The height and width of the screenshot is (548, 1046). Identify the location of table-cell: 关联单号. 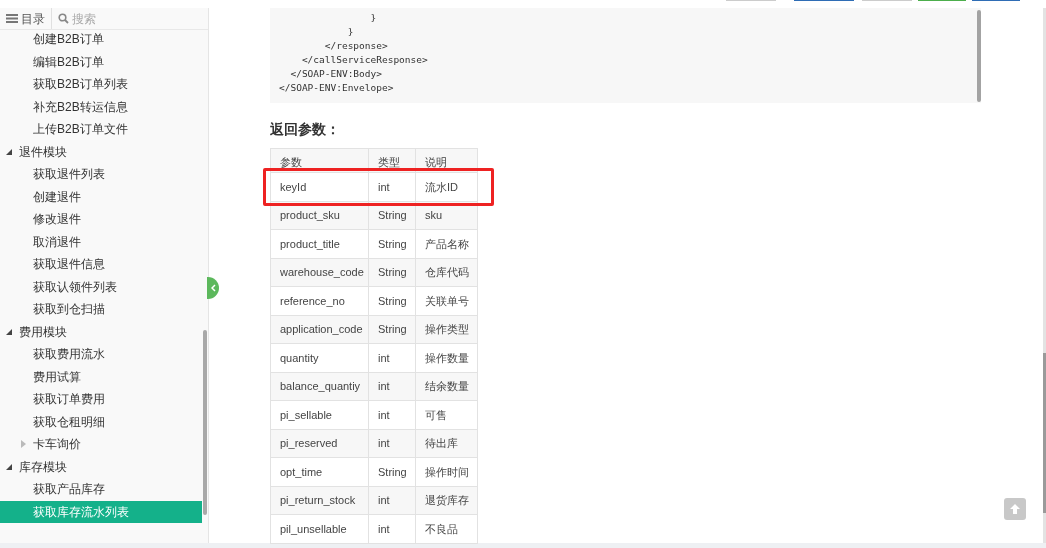
(446, 300).